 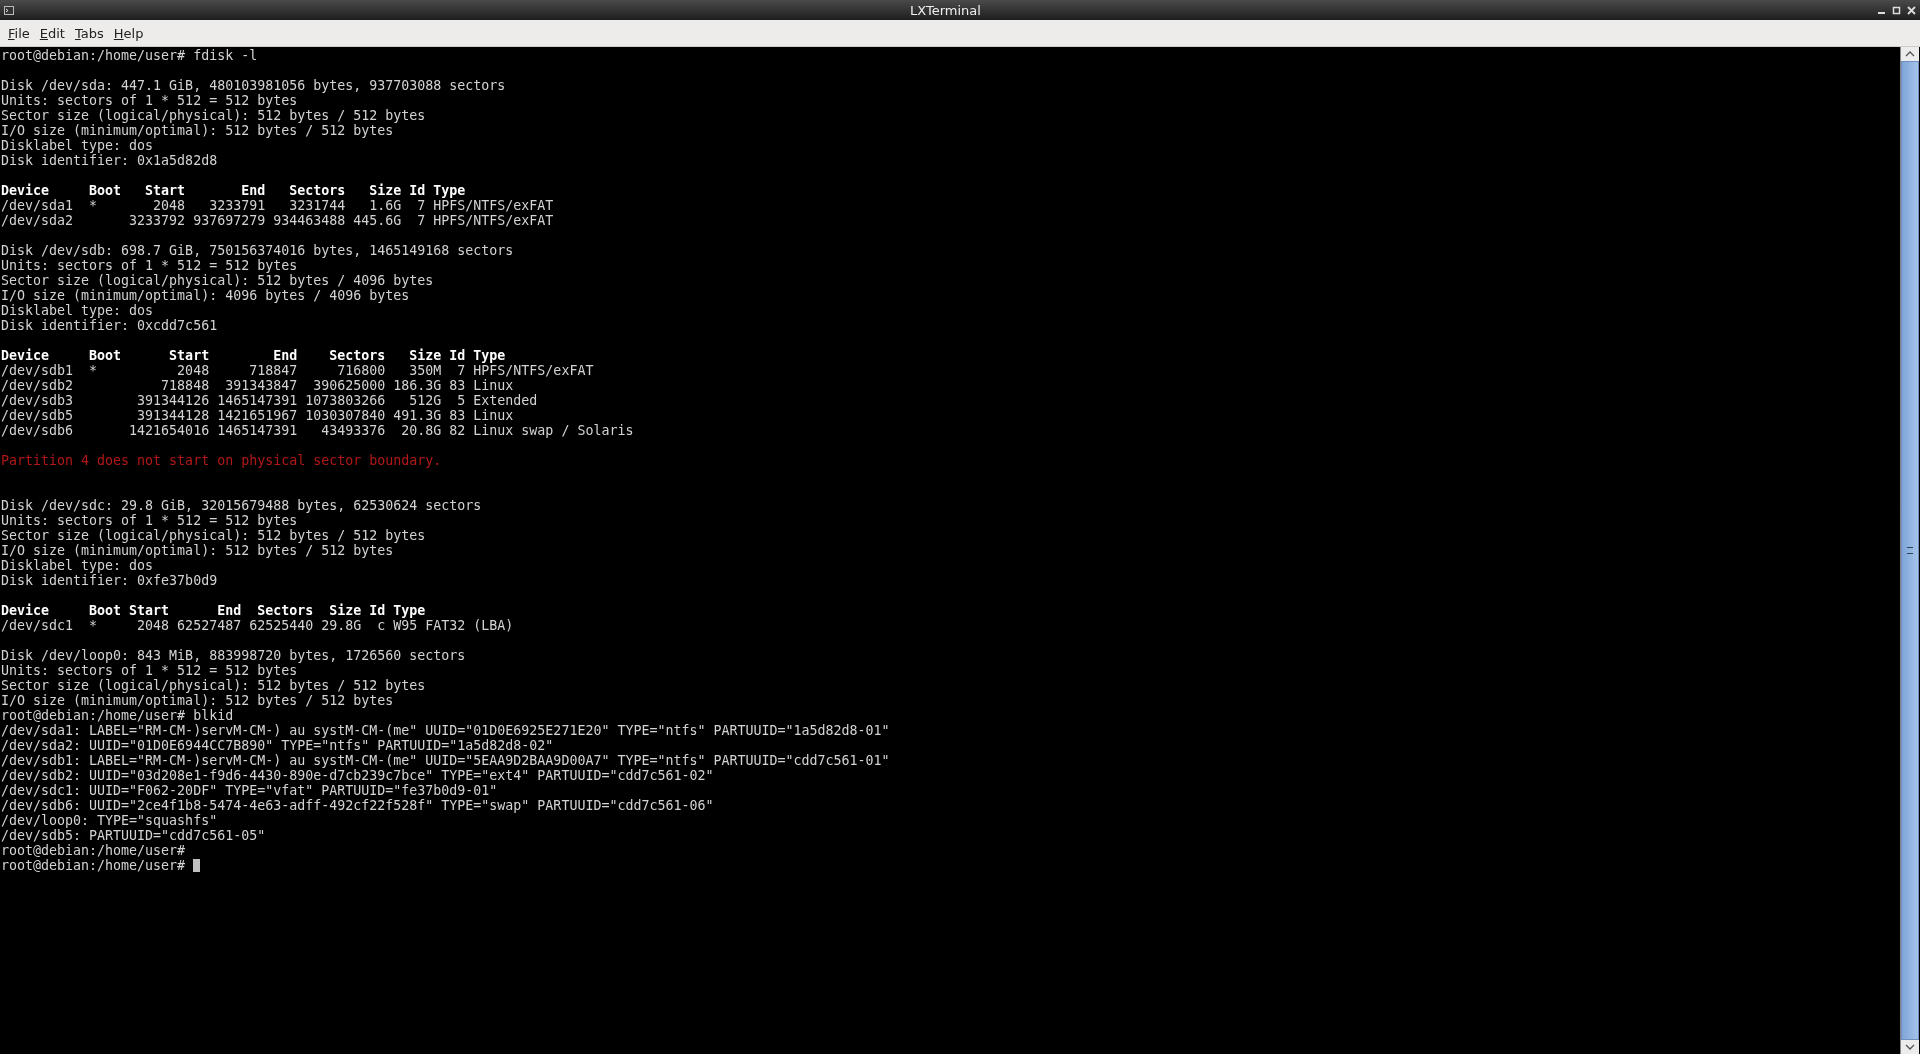 I want to click on output-line: /dev/sda1: LABEL="RM-CM-)servM-CM-) au systM-CM-(me" UUID="01D0E6925E271E20" TYPE="ntfs" PARTUUID="1a5d82d8-01", so click(x=446, y=730).